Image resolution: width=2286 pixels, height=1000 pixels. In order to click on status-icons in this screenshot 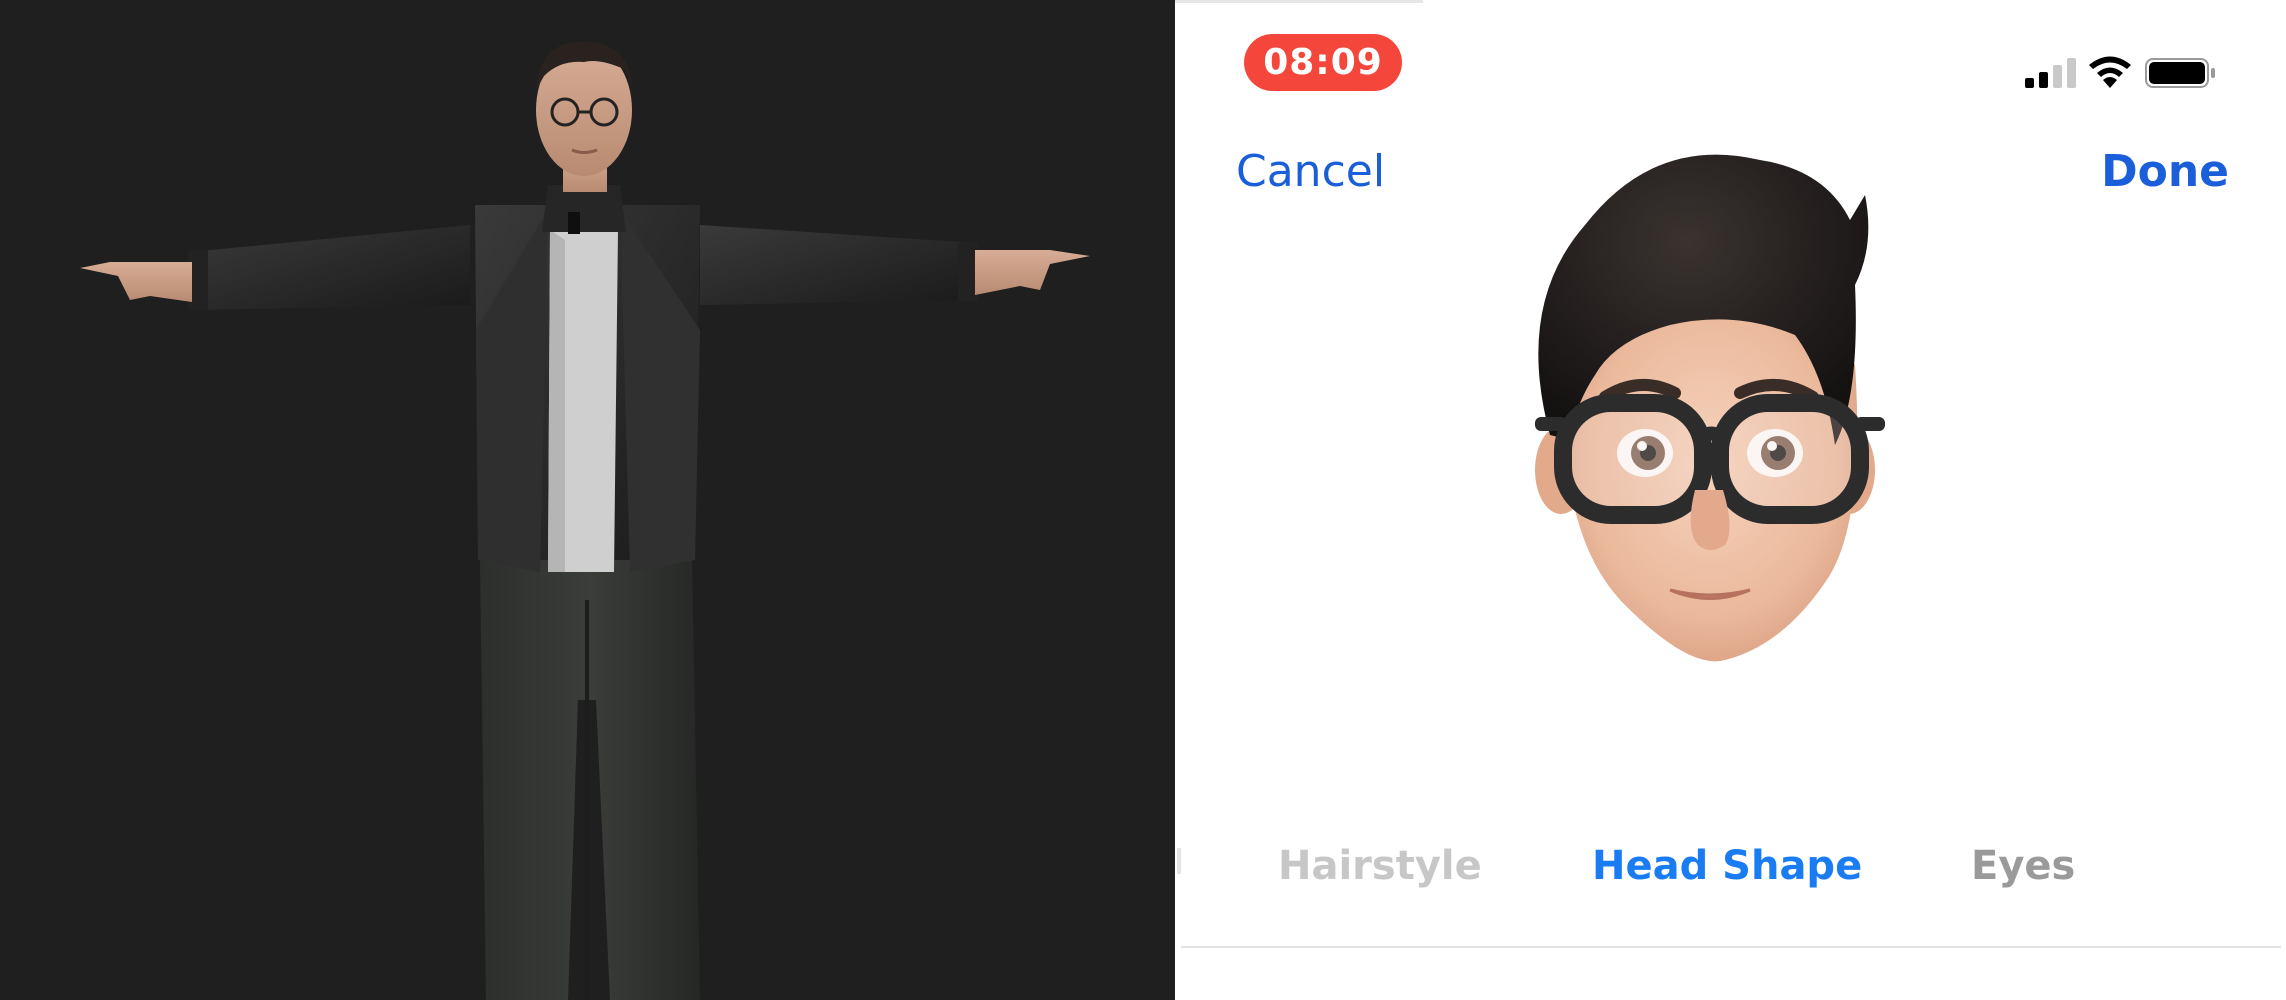, I will do `click(2125, 72)`.